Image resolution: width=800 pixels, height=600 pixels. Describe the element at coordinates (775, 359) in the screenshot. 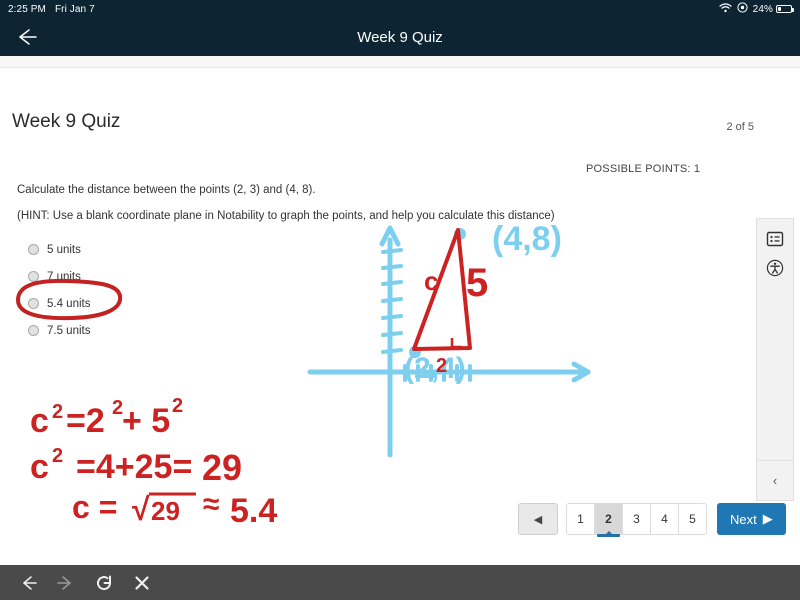

I see `right-side-panel: ‹` at that location.